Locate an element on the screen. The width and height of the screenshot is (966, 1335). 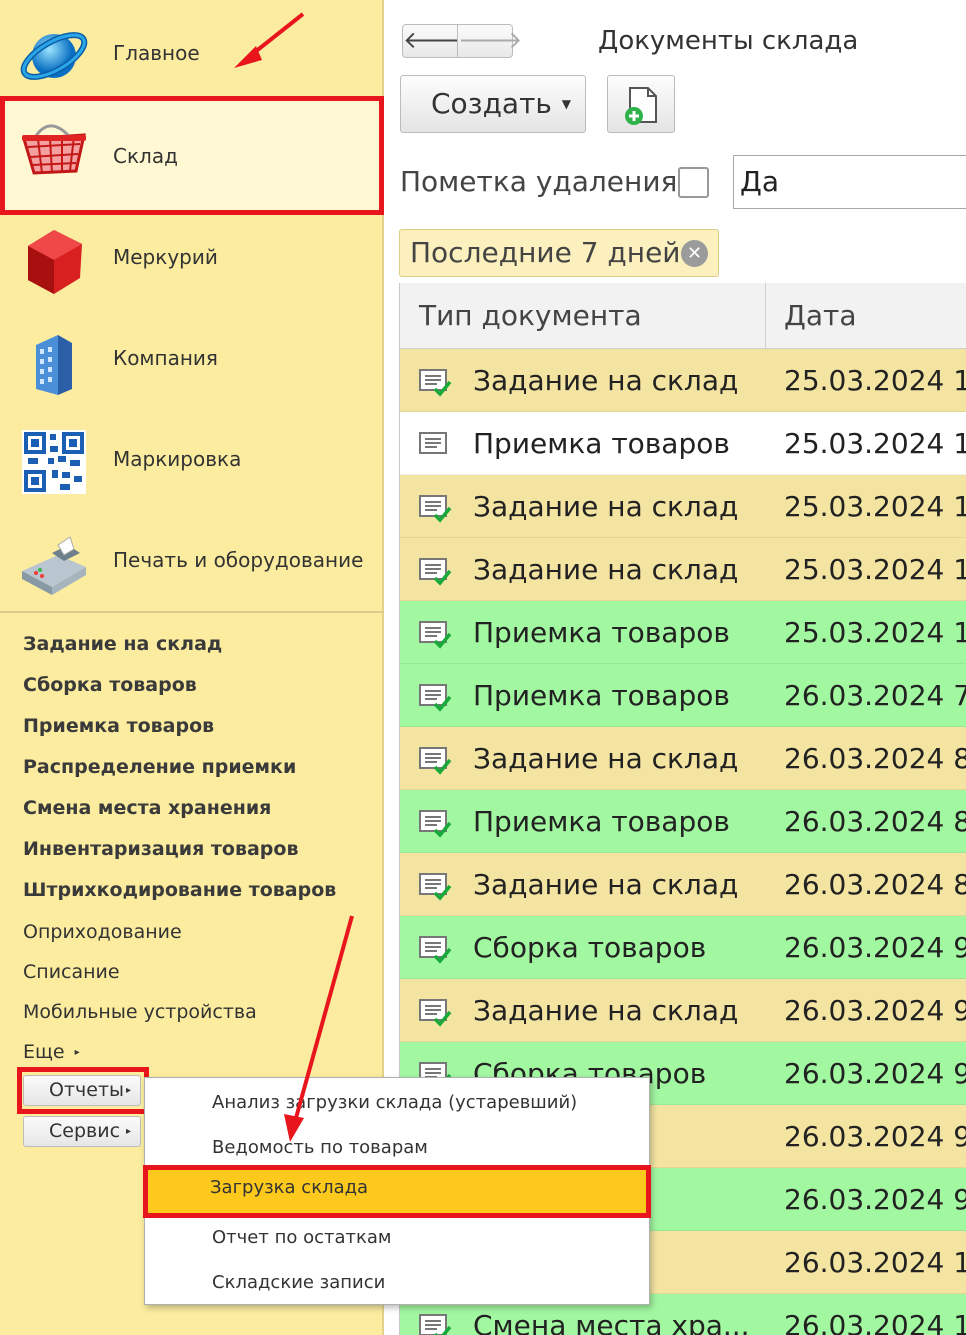
filter-label: Последние 7 дней is located at coordinates (545, 252).